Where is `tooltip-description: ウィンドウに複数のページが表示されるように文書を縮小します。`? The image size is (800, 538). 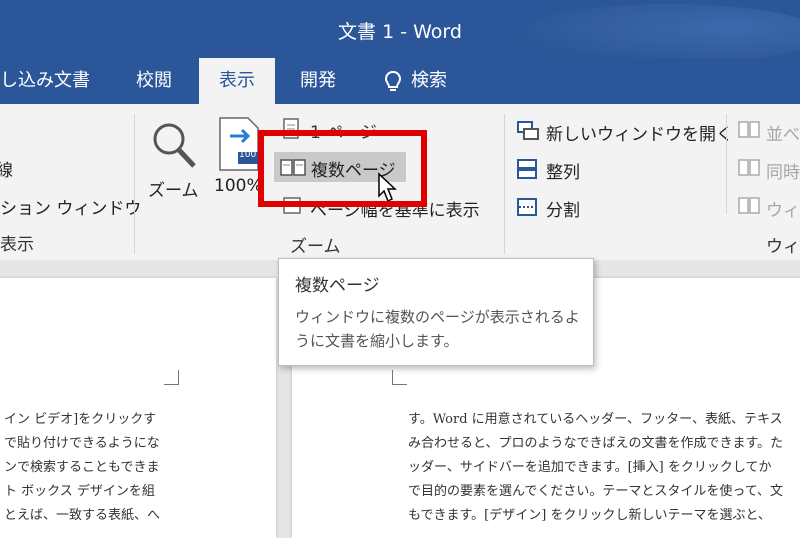
tooltip-description: ウィンドウに複数のページが表示されるように文書を縮小します。 is located at coordinates (437, 329).